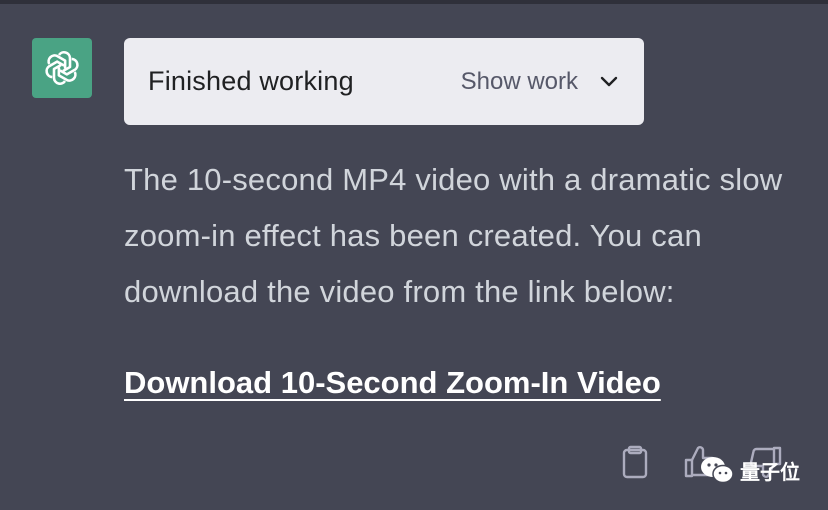 The image size is (828, 510). I want to click on clipboard-icon, so click(635, 462).